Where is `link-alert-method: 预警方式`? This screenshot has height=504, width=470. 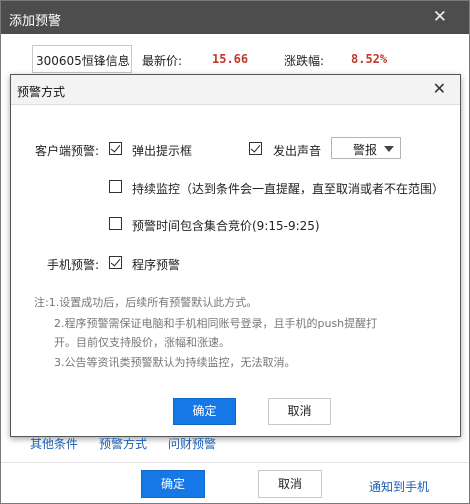
link-alert-method: 预警方式 is located at coordinates (123, 443).